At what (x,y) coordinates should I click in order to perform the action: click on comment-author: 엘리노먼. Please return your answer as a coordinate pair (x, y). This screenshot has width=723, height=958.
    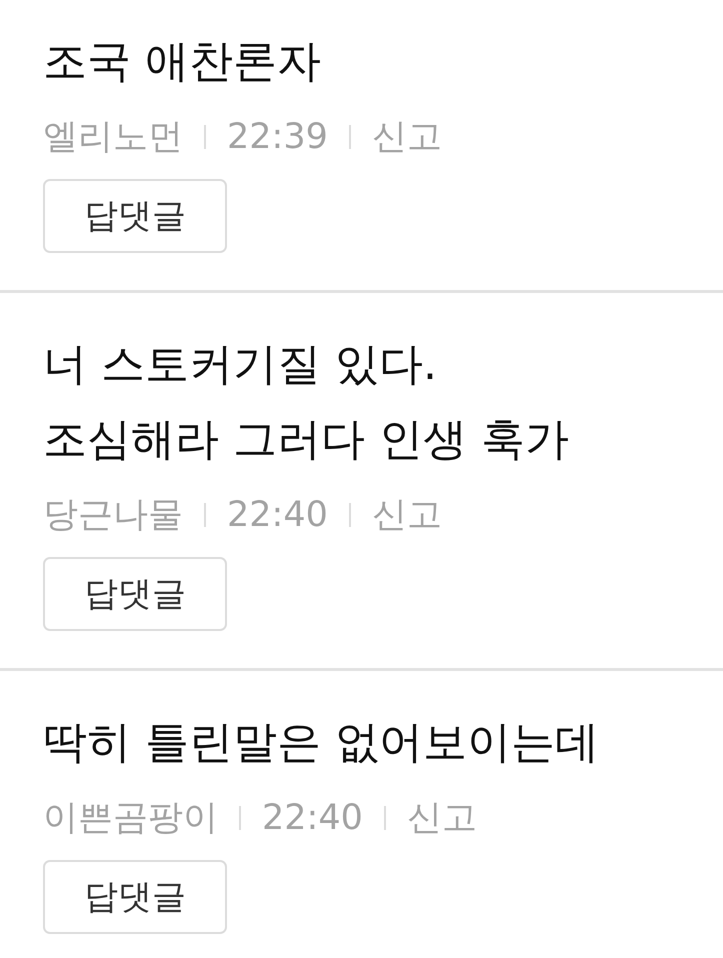
    Looking at the image, I should click on (113, 137).